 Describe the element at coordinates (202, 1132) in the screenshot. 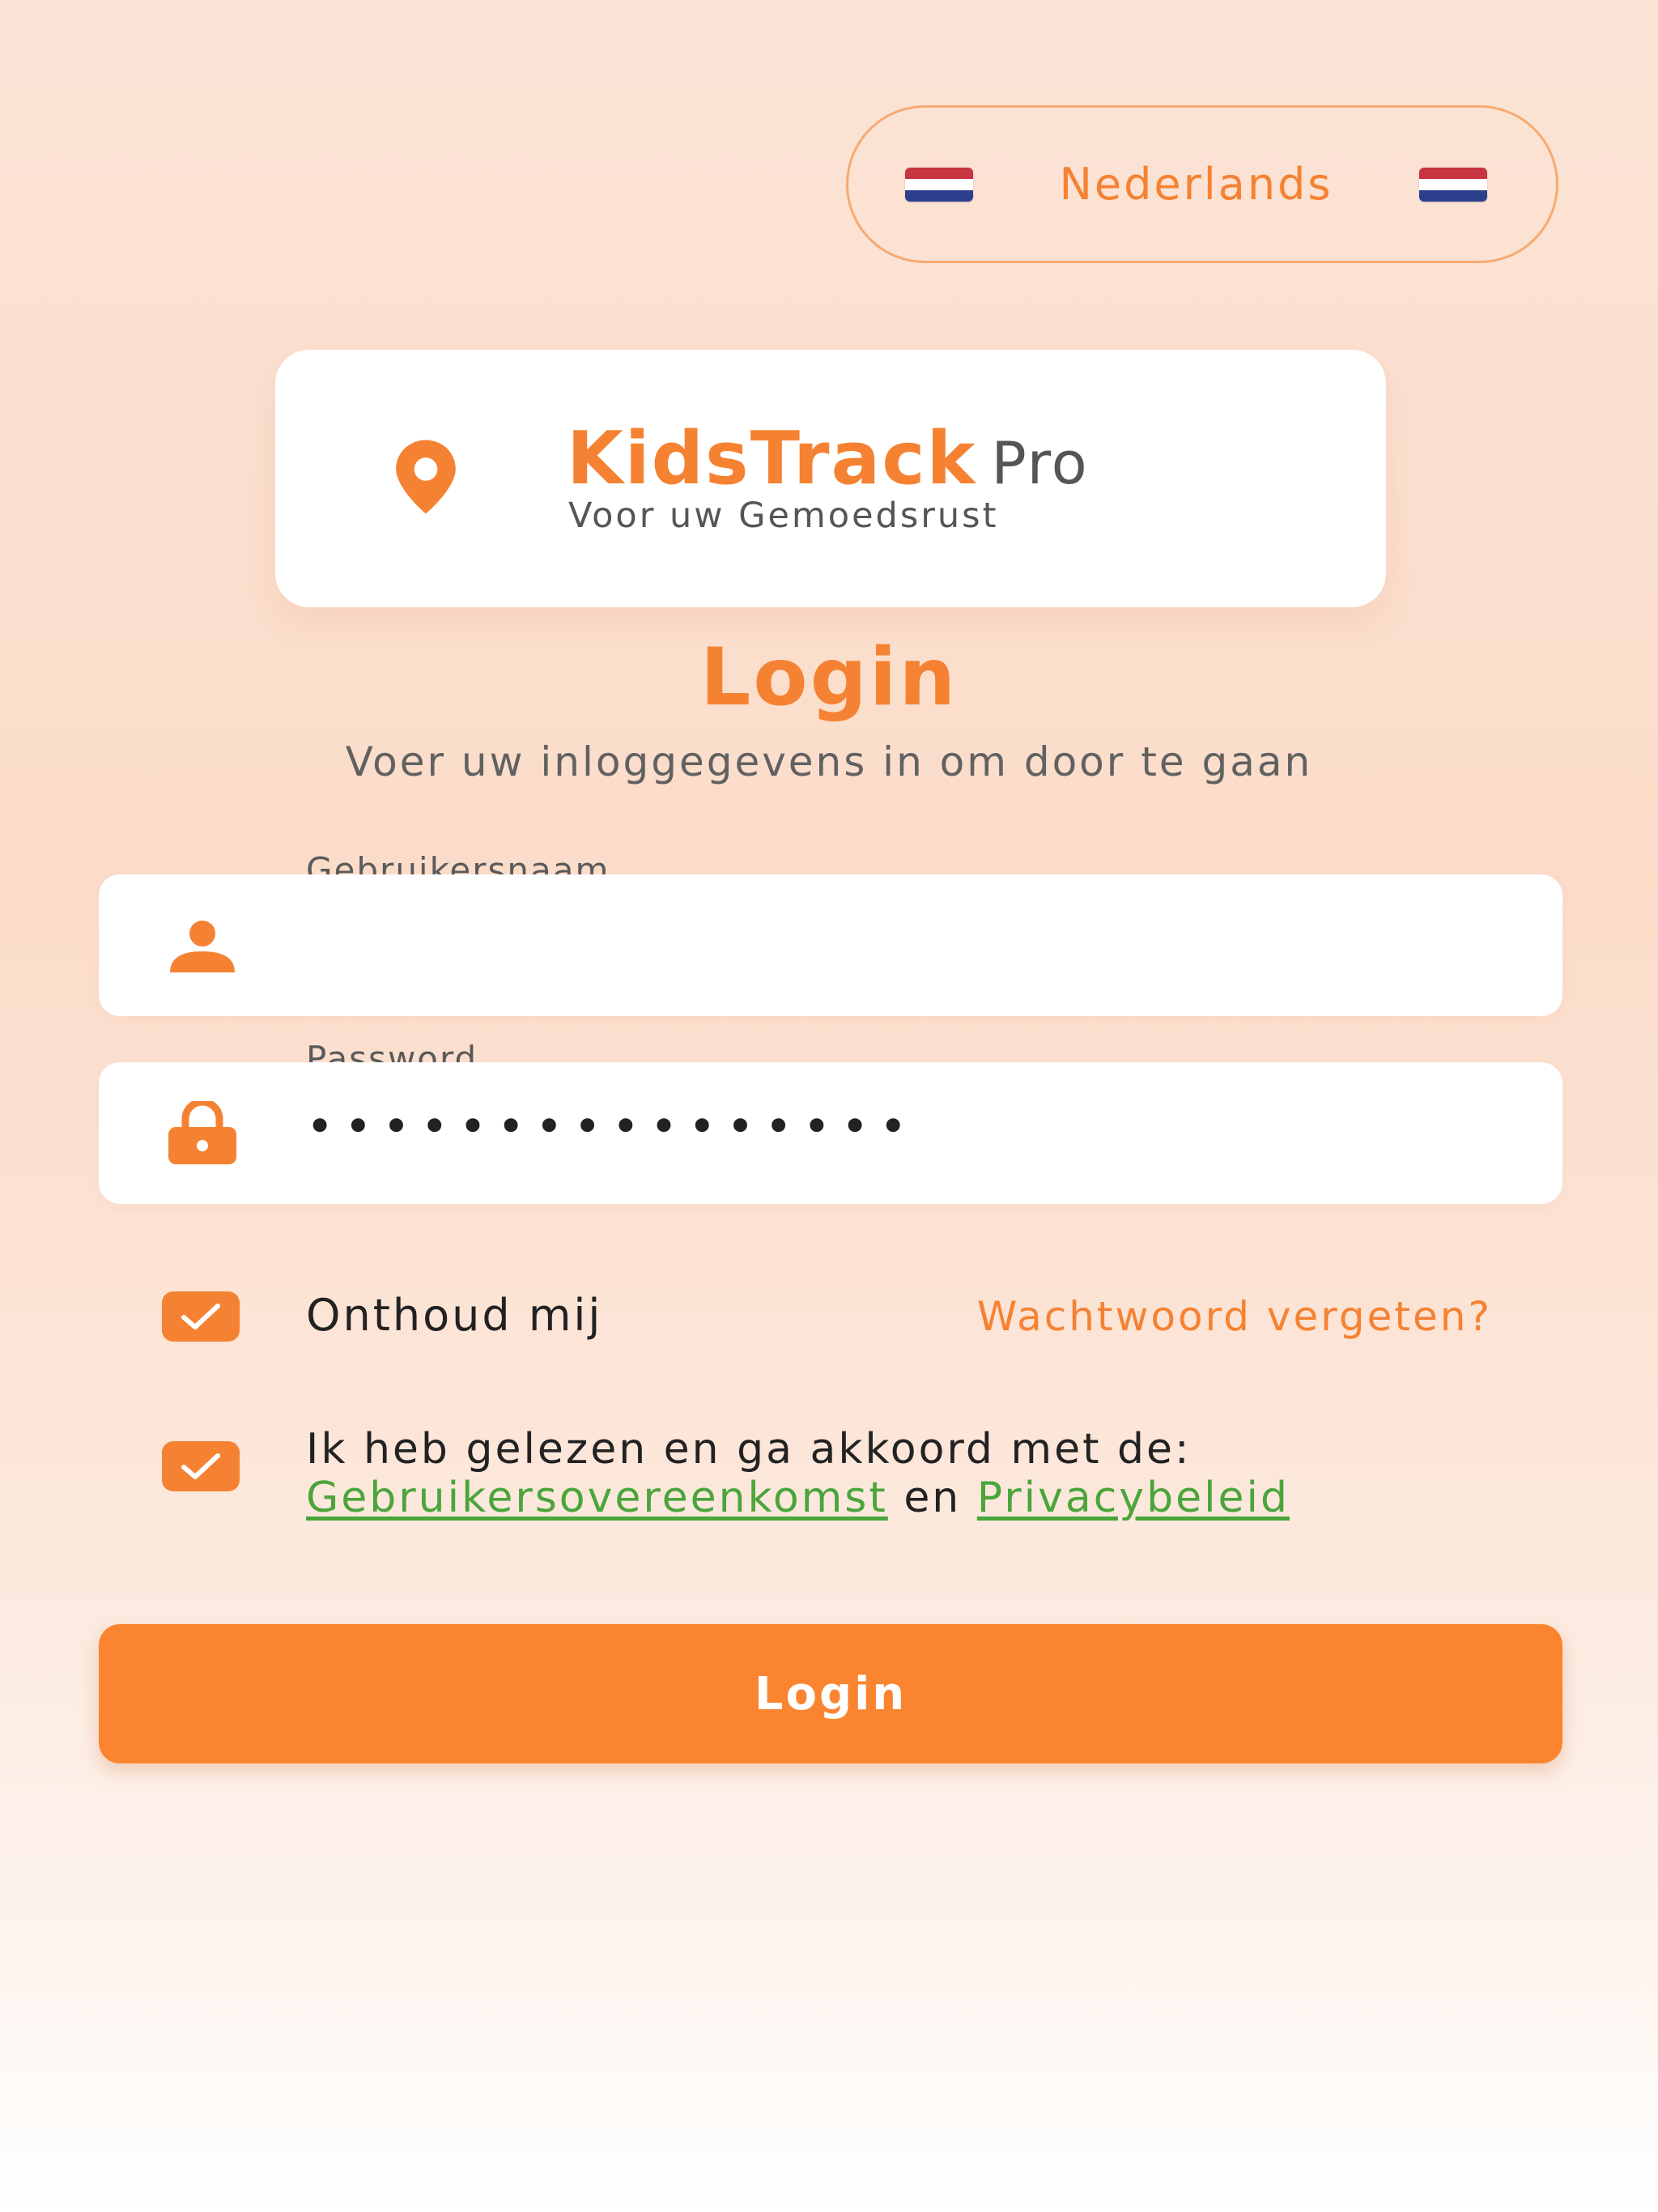

I see `lock-icon` at that location.